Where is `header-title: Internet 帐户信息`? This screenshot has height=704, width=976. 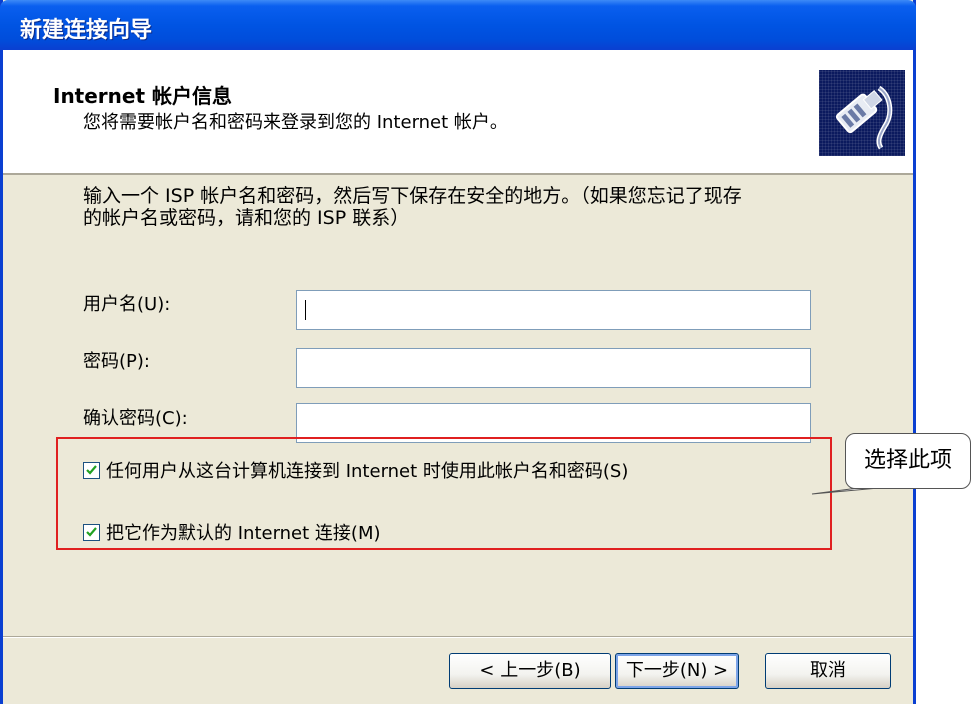 header-title: Internet 帐户信息 is located at coordinates (142, 96).